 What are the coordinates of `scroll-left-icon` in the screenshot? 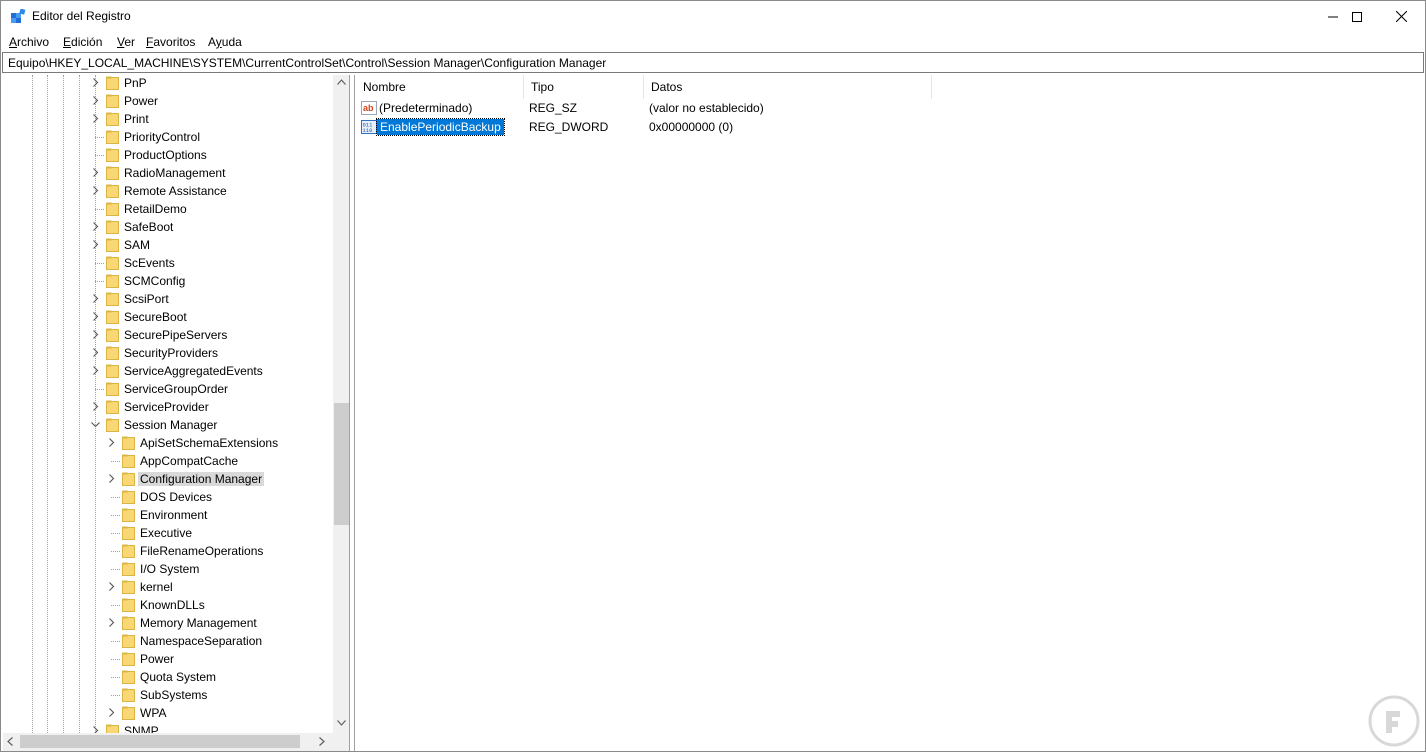 It's located at (10, 741).